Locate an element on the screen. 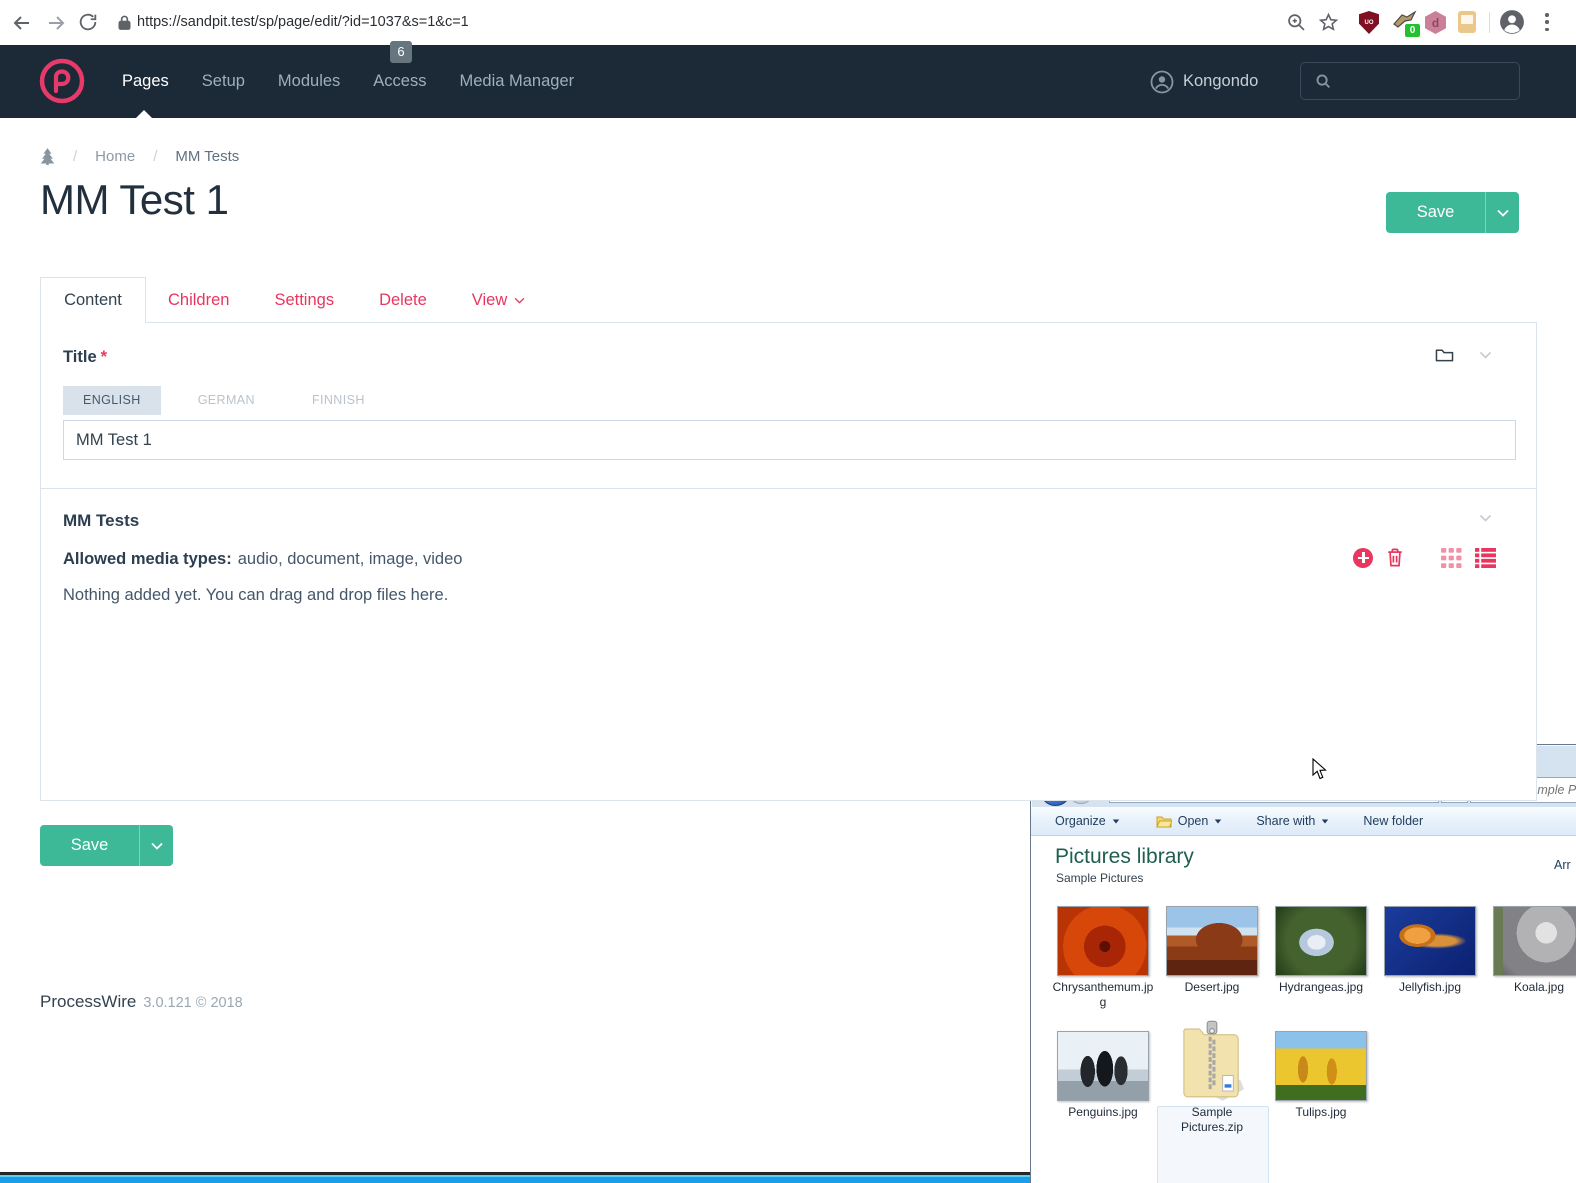  user-name: Kongondo is located at coordinates (1221, 81).